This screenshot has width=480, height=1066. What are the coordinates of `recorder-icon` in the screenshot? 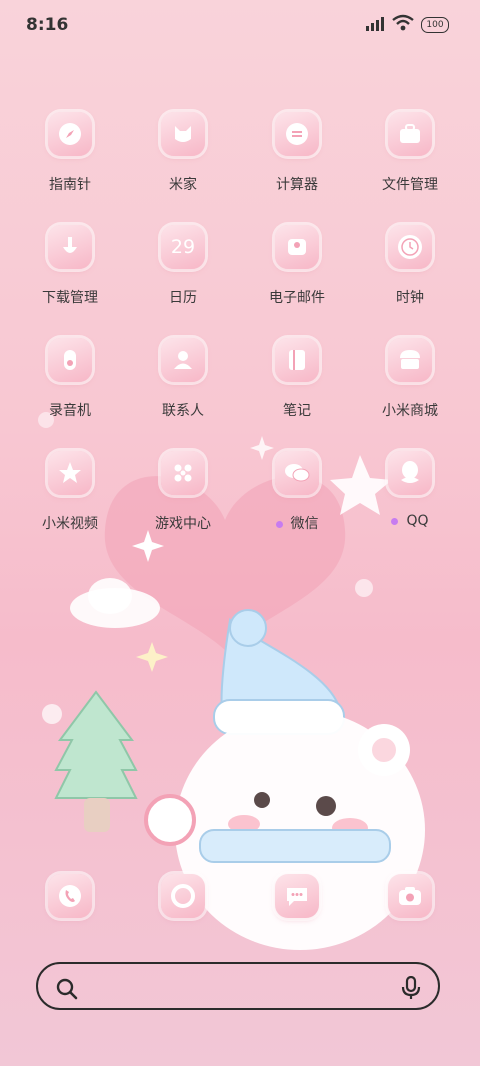 It's located at (70, 360).